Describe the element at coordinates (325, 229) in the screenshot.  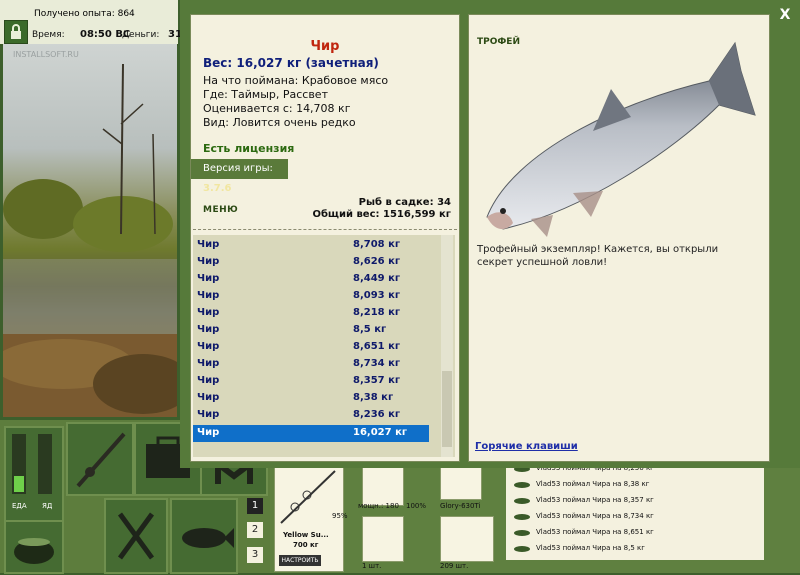
I see `divider` at that location.